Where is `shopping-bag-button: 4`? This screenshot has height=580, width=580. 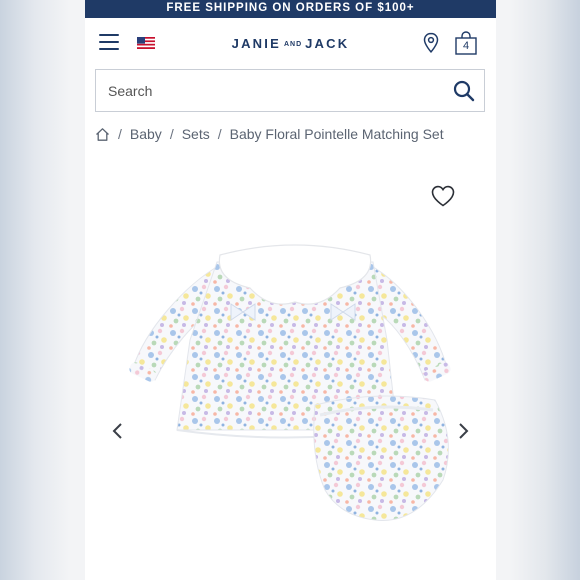 shopping-bag-button: 4 is located at coordinates (466, 43).